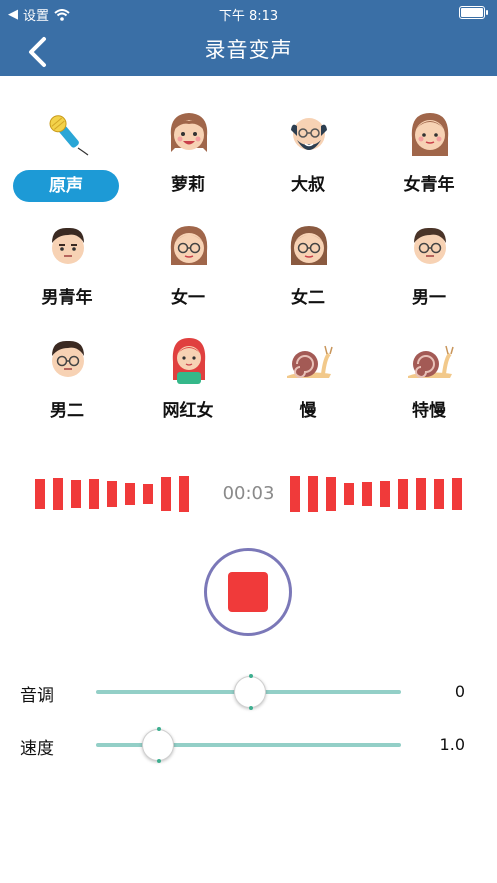 This screenshot has width=497, height=883. Describe the element at coordinates (376, 494) in the screenshot. I see `waveform-right` at that location.